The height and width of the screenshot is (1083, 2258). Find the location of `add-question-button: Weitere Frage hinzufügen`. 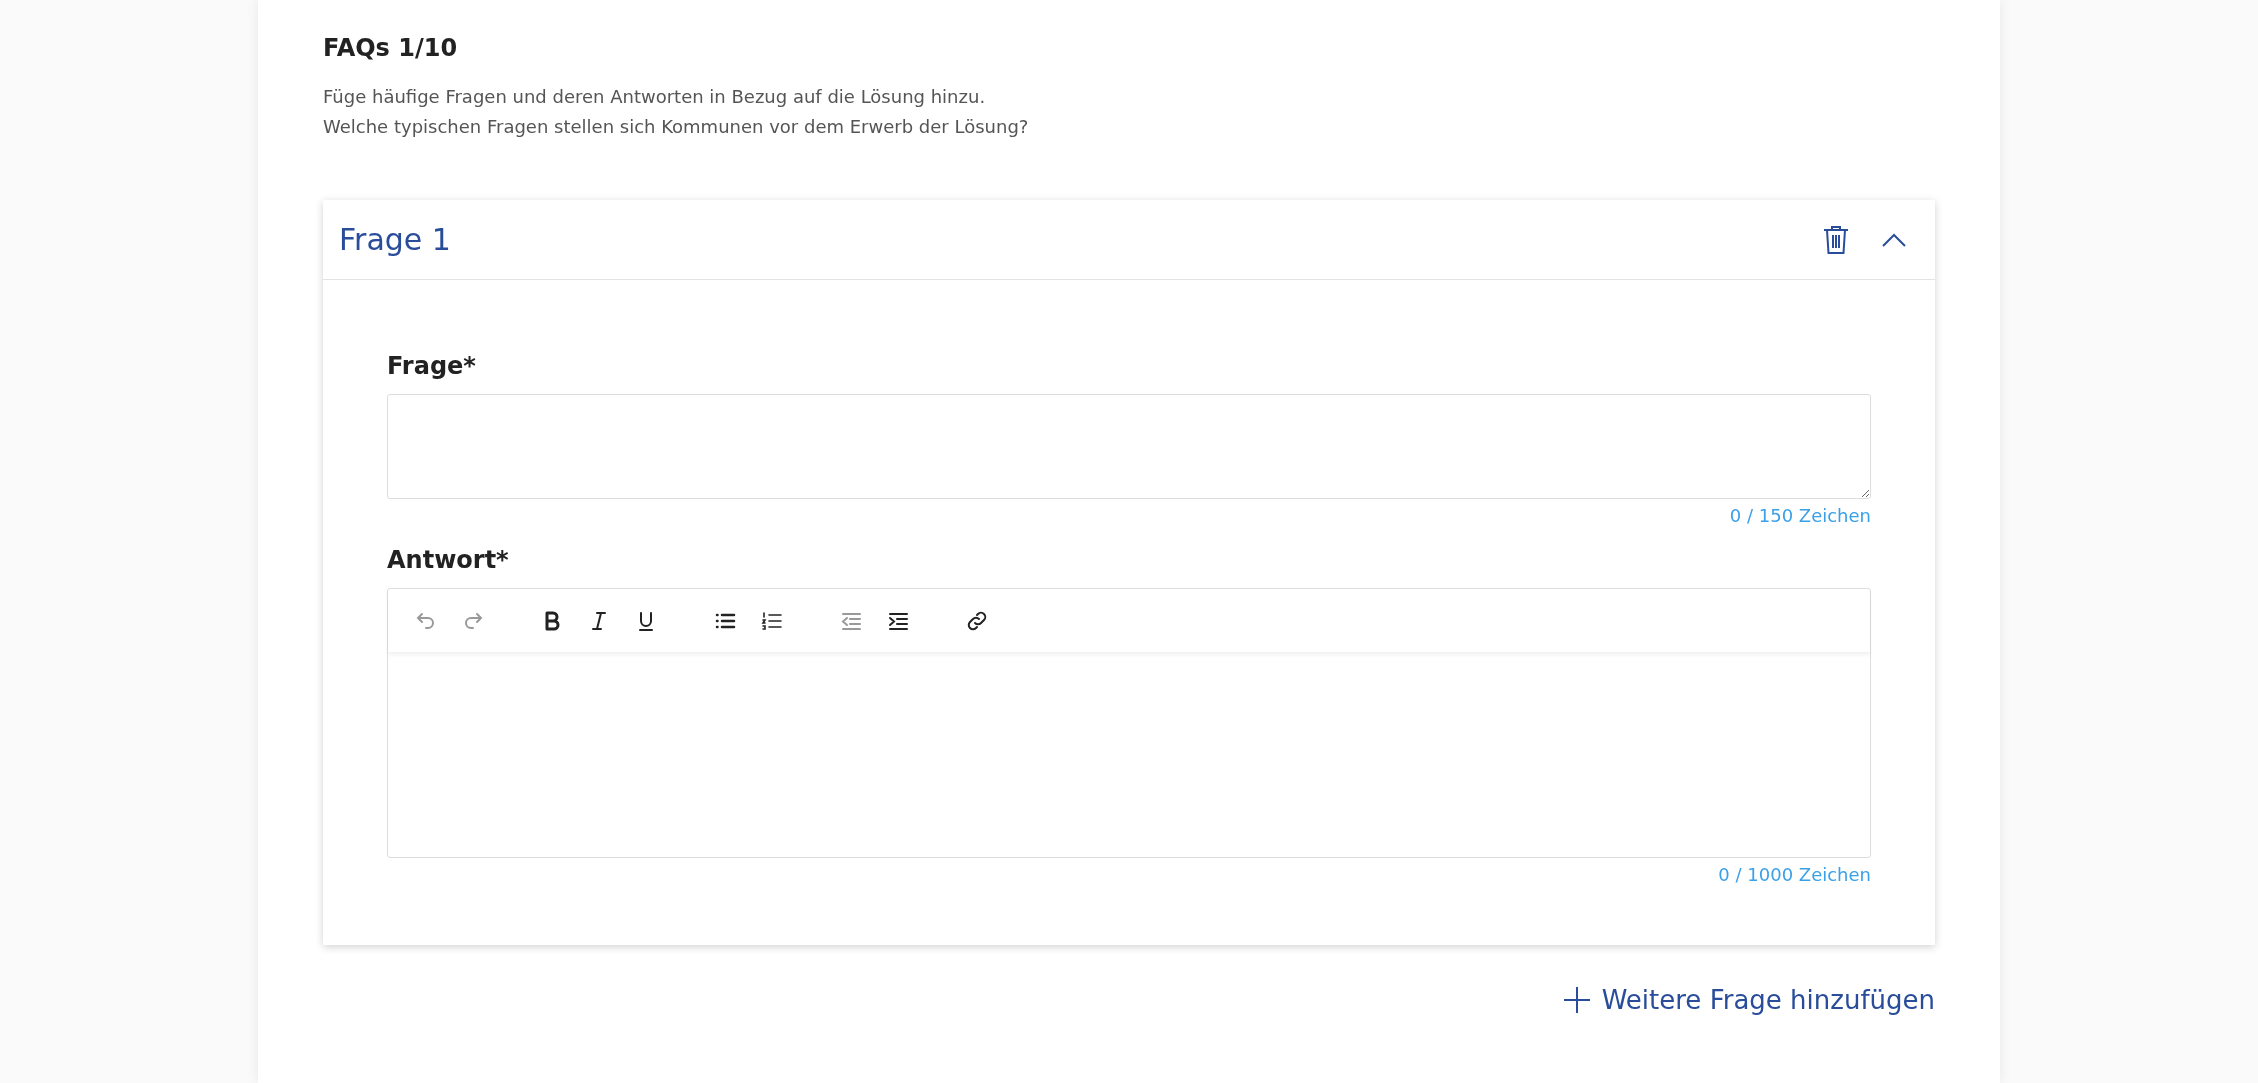

add-question-button: Weitere Frage hinzufügen is located at coordinates (1748, 1000).